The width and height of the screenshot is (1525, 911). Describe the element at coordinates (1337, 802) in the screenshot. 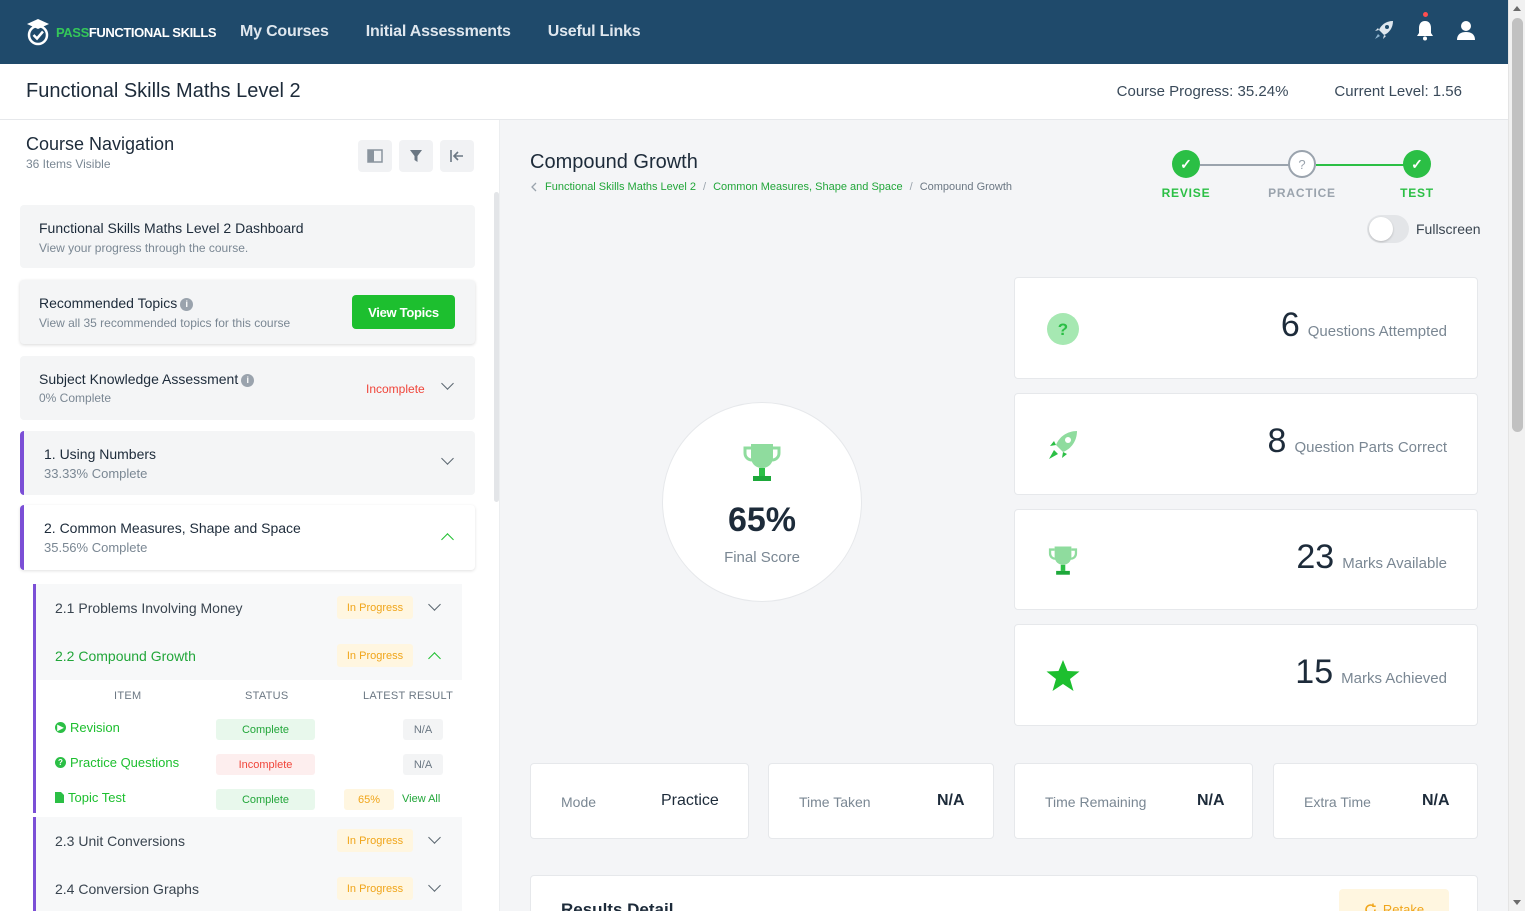

I see `meta-key: Extra Time` at that location.